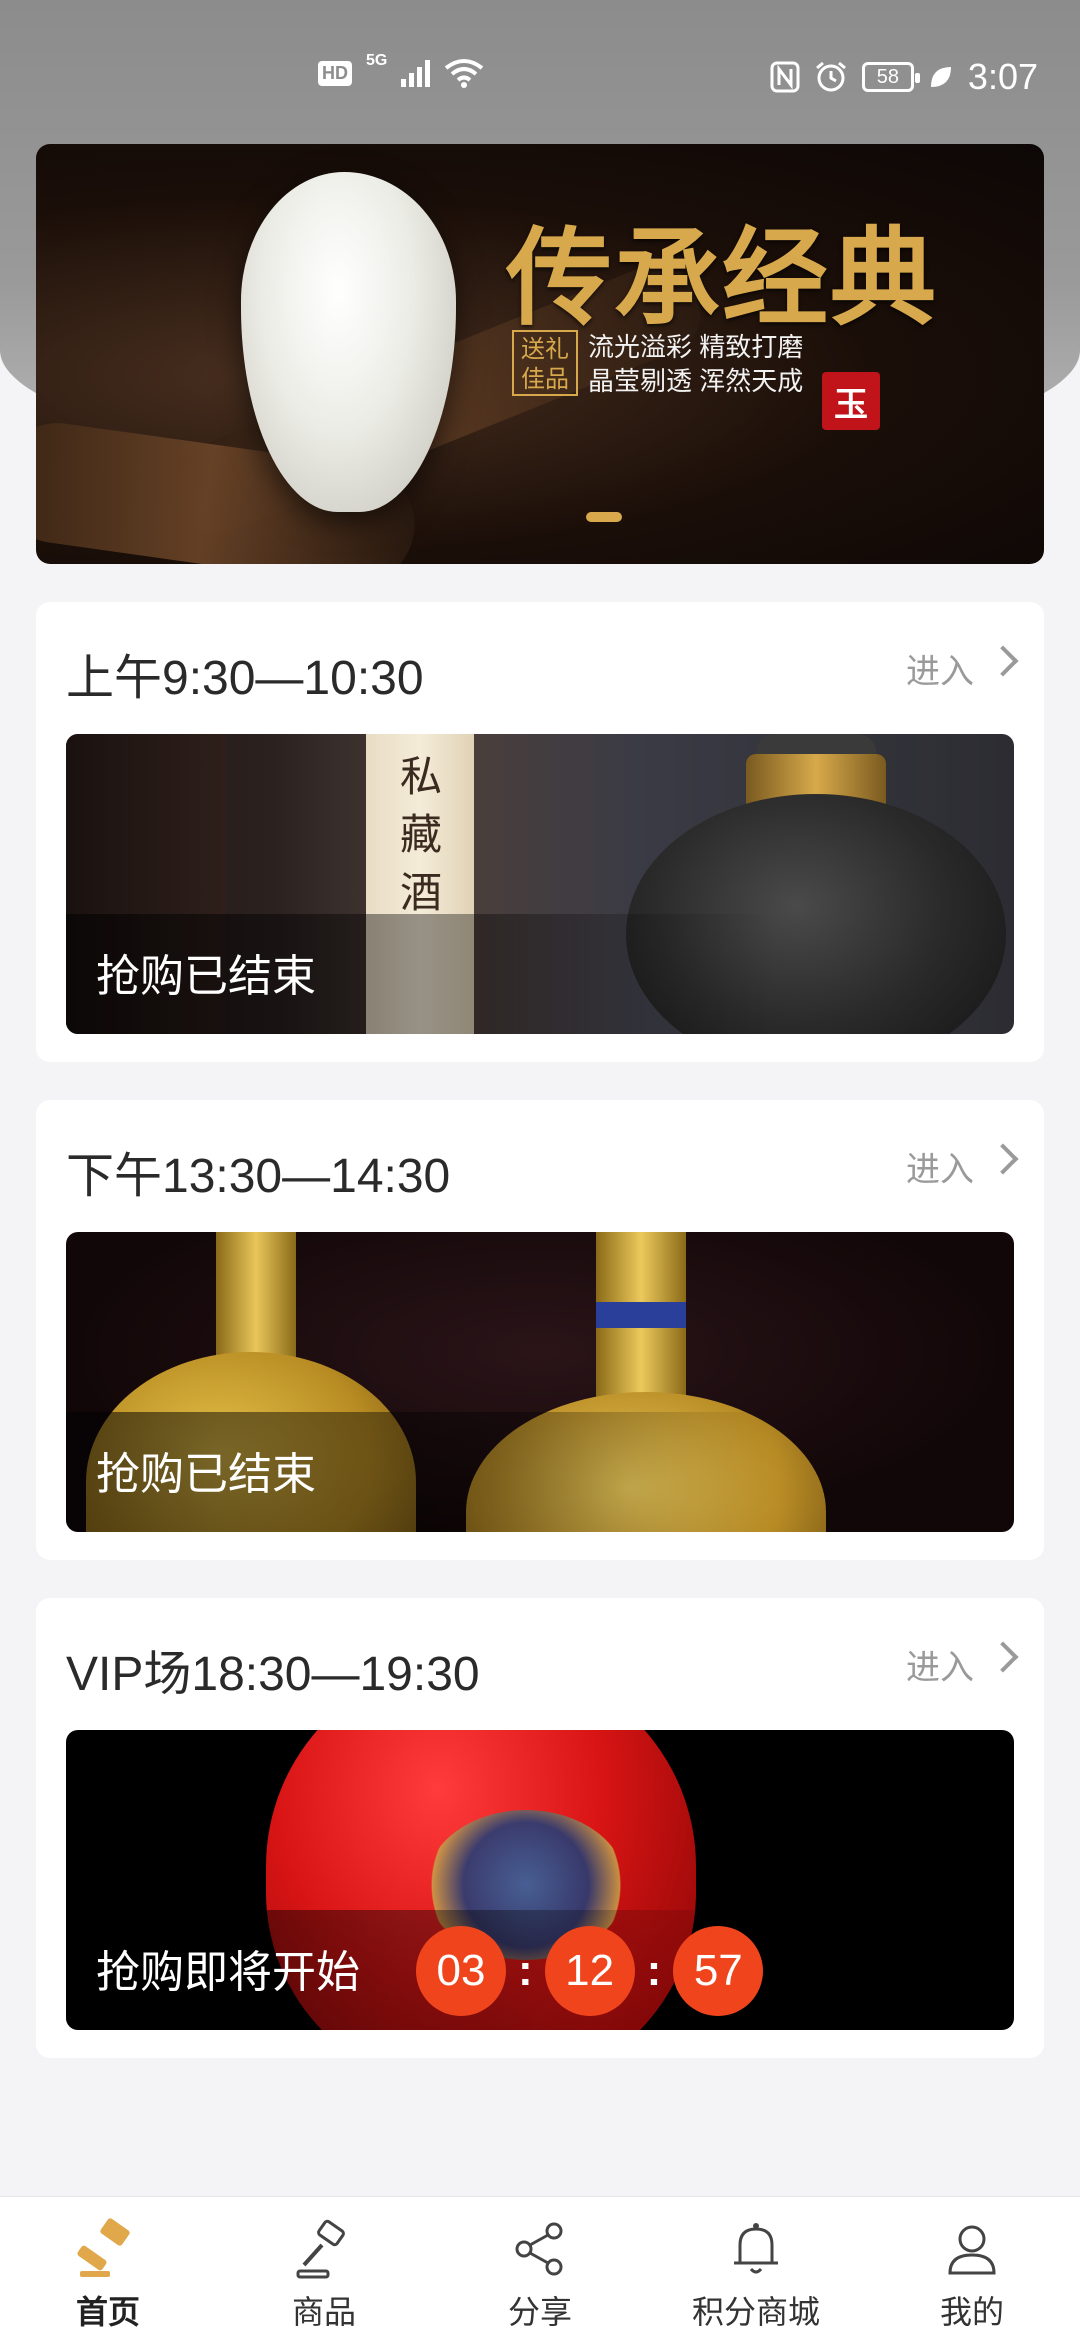 This screenshot has height=2340, width=1080. Describe the element at coordinates (695, 364) in the screenshot. I see `banner-subtitle: 流光溢彩 精致打磨 晶莹剔透 浑然天成` at that location.